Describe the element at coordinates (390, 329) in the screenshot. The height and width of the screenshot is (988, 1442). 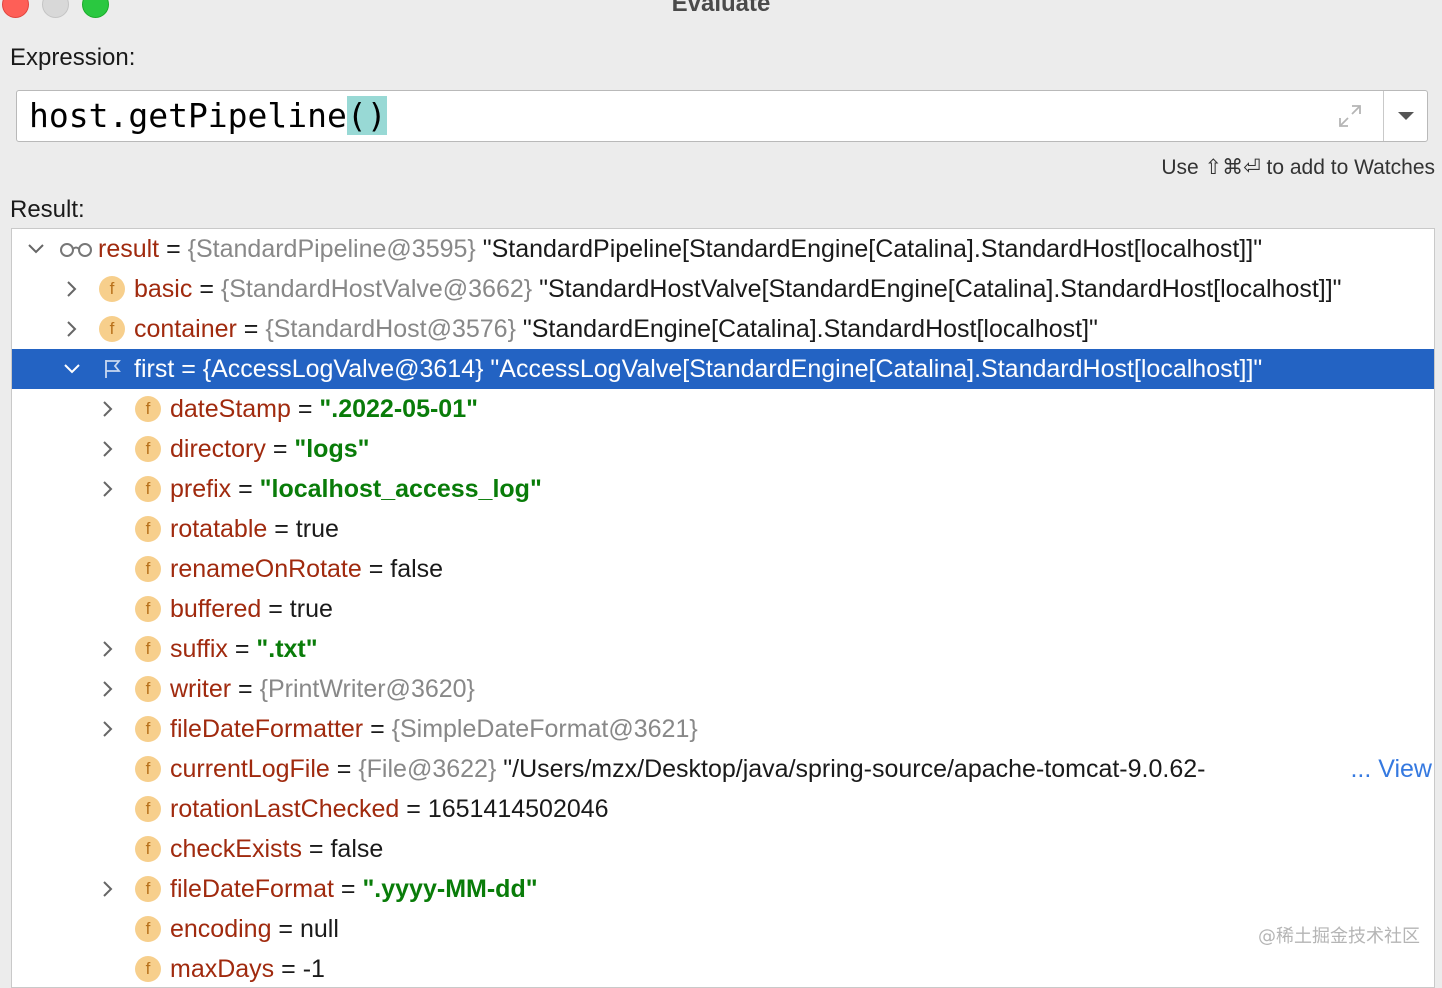
I see `var-type: {StandardHost@3576}` at that location.